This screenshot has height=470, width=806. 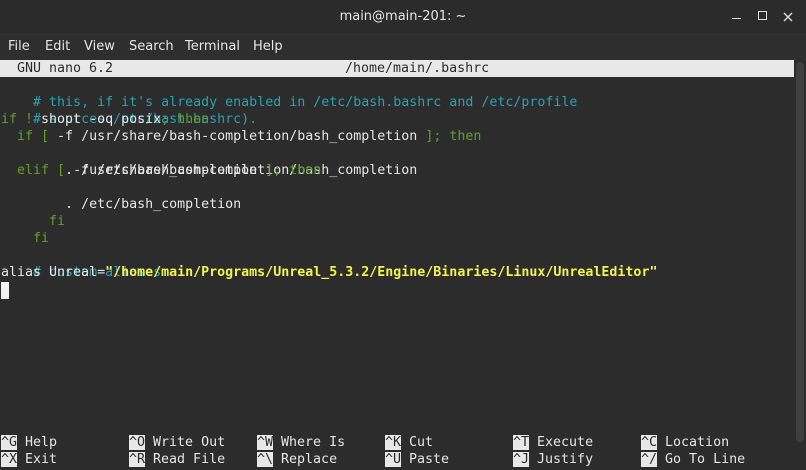 What do you see at coordinates (762, 15) in the screenshot?
I see `maximize-icon` at bounding box center [762, 15].